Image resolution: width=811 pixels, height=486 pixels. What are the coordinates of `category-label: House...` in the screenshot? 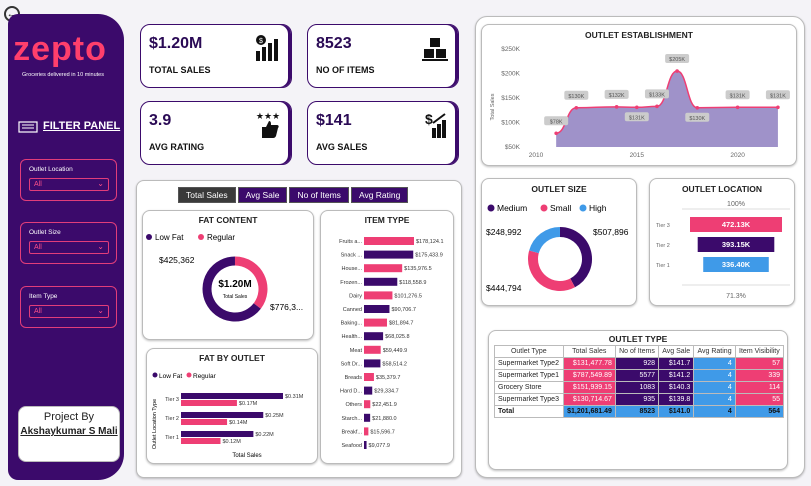 It's located at (352, 269).